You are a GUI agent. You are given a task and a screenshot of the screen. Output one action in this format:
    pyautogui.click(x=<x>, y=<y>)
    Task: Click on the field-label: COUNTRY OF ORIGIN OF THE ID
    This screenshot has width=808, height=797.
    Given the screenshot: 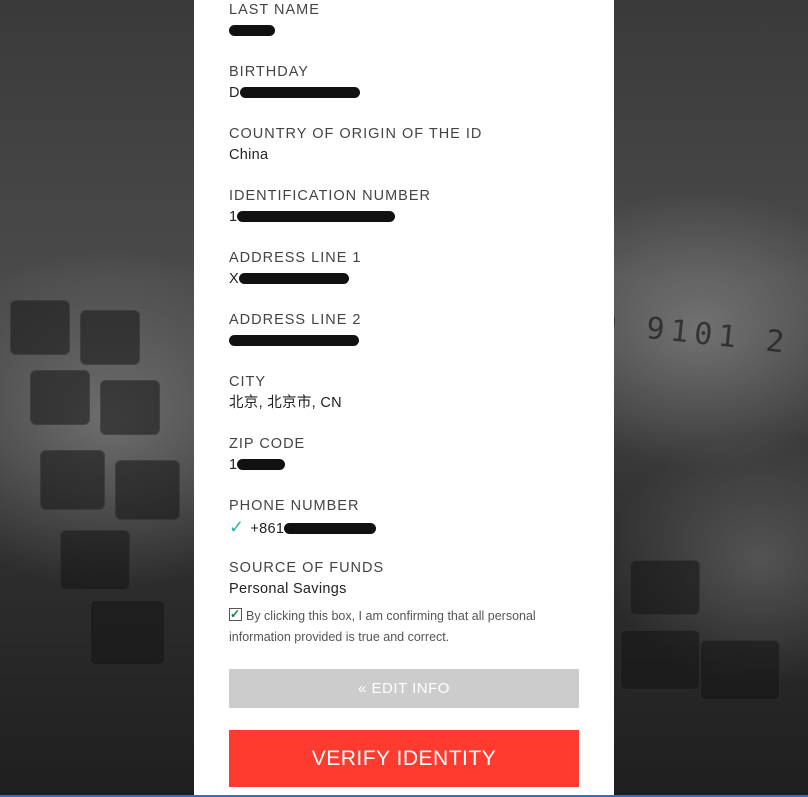 What is the action you would take?
    pyautogui.click(x=356, y=134)
    